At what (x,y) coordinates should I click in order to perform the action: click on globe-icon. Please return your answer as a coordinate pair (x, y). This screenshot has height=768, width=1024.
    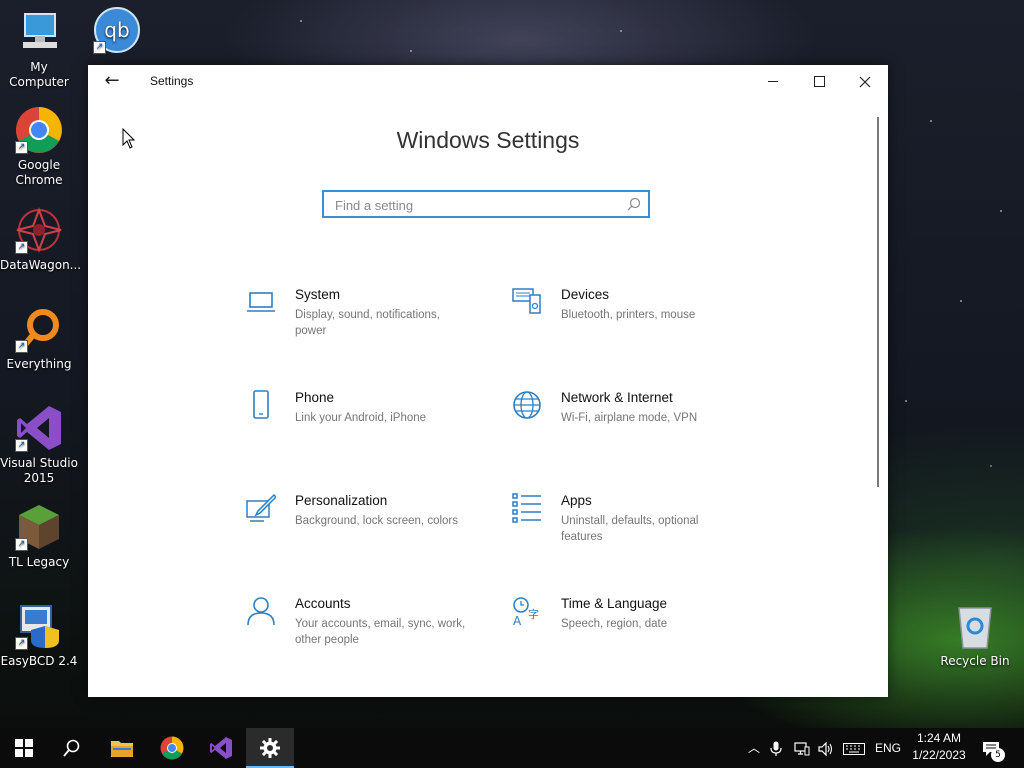
    Looking at the image, I should click on (527, 405).